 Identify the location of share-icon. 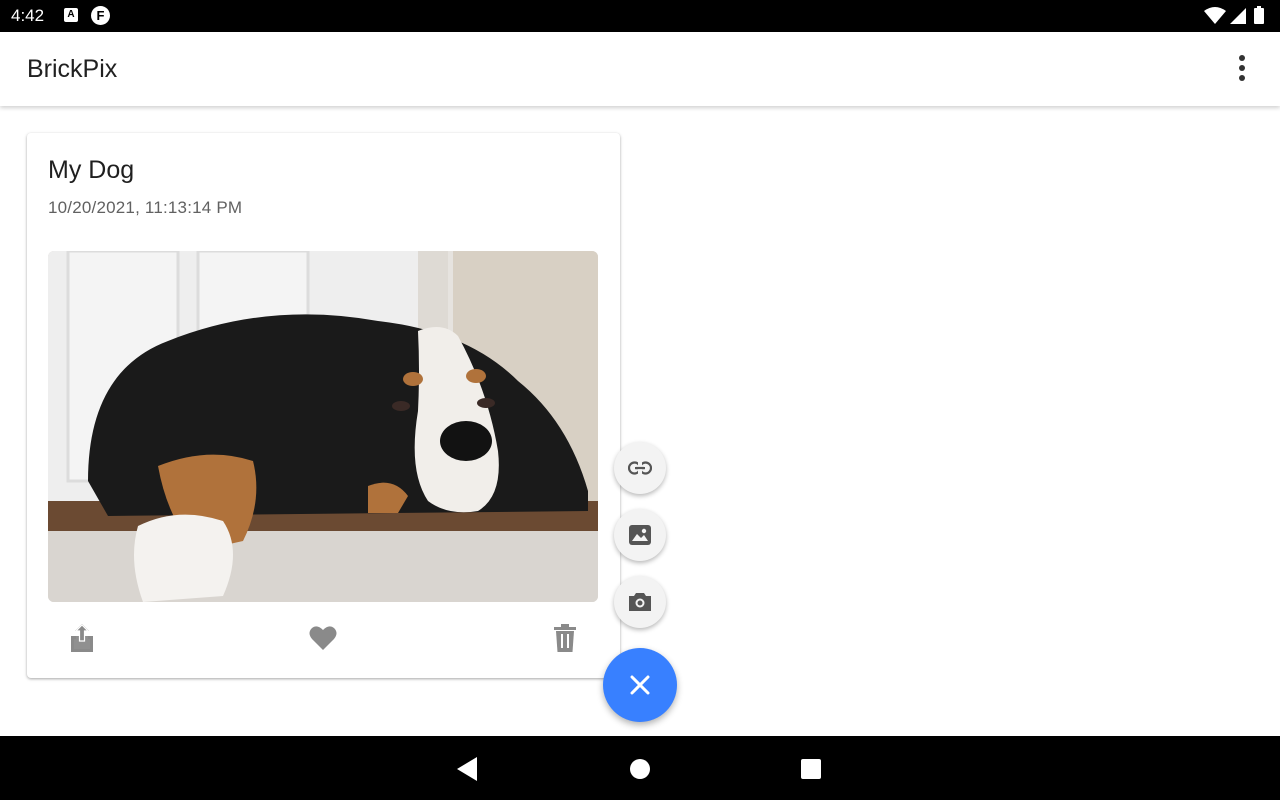
(82, 638).